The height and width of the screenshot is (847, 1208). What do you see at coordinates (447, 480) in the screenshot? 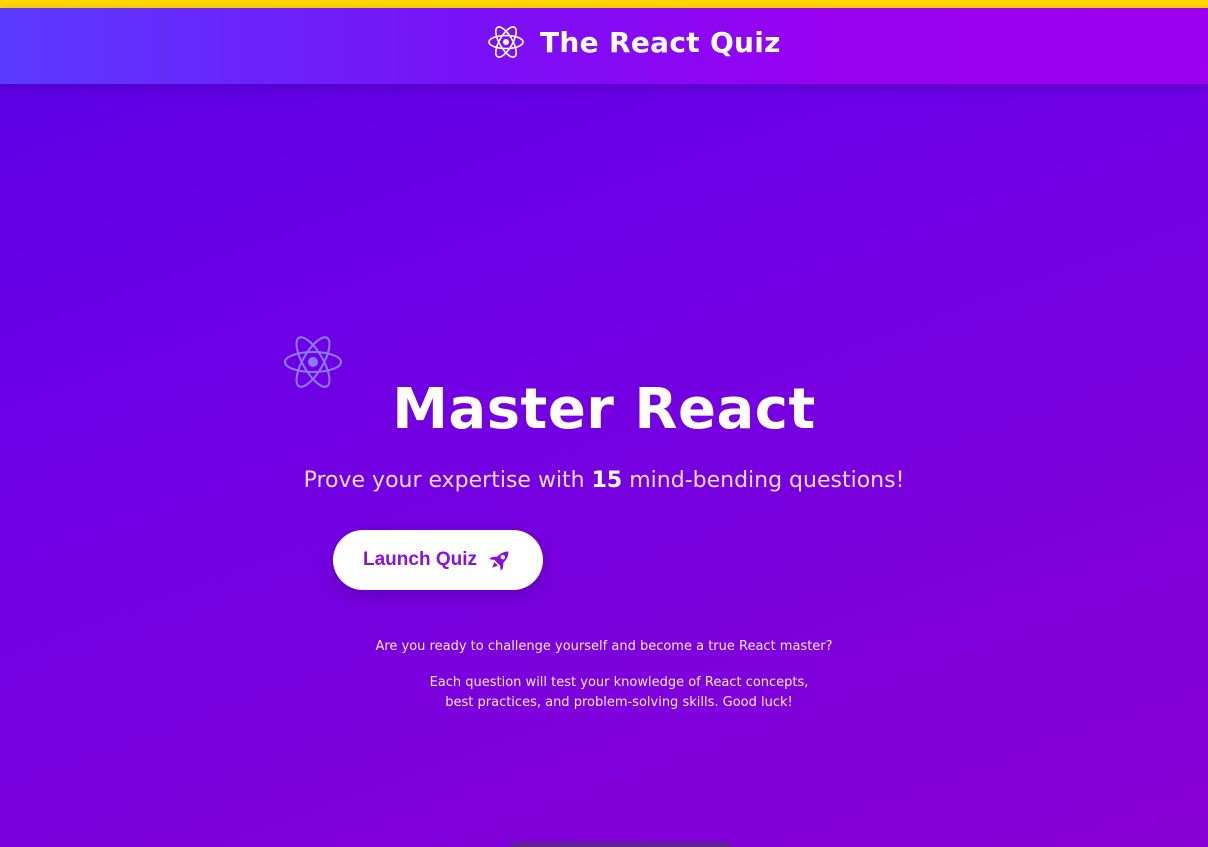
I see `subtitle-prefix: Prove your expertise with` at bounding box center [447, 480].